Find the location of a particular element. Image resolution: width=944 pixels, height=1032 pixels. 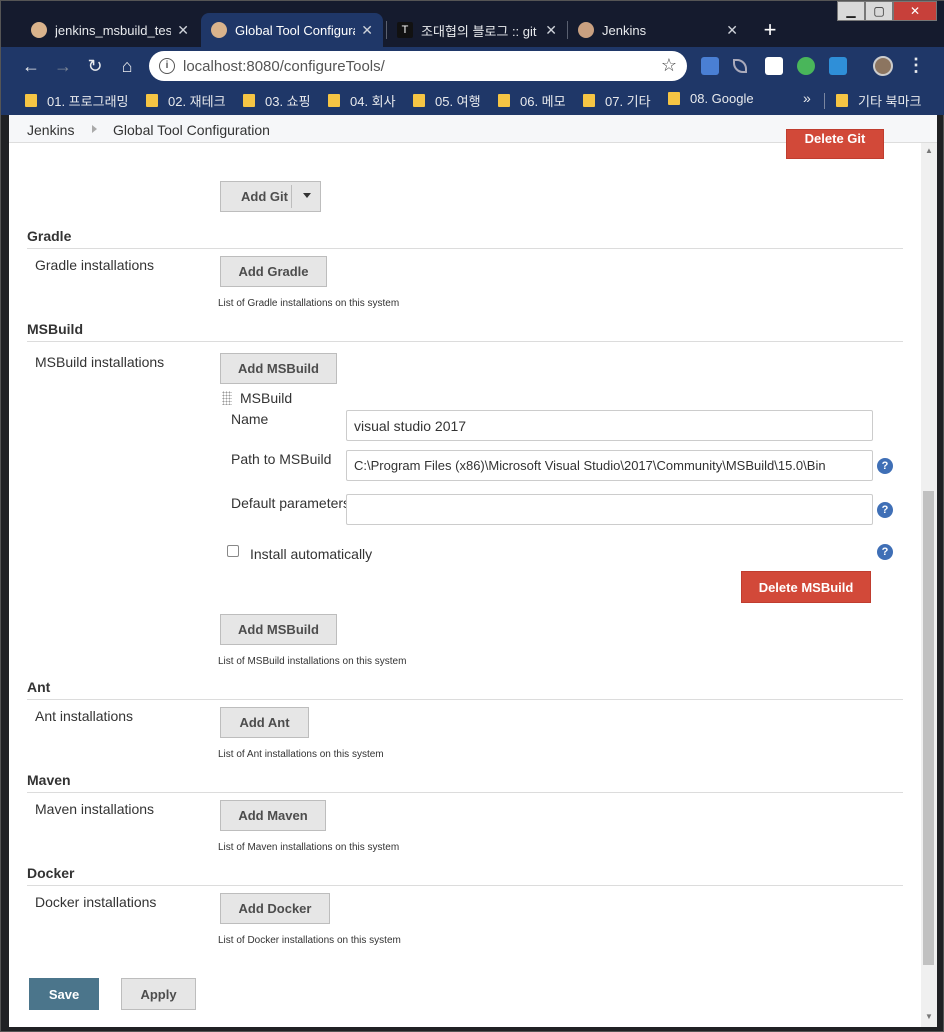

bookmark-label: 01. 프로그래밍 is located at coordinates (88, 101).